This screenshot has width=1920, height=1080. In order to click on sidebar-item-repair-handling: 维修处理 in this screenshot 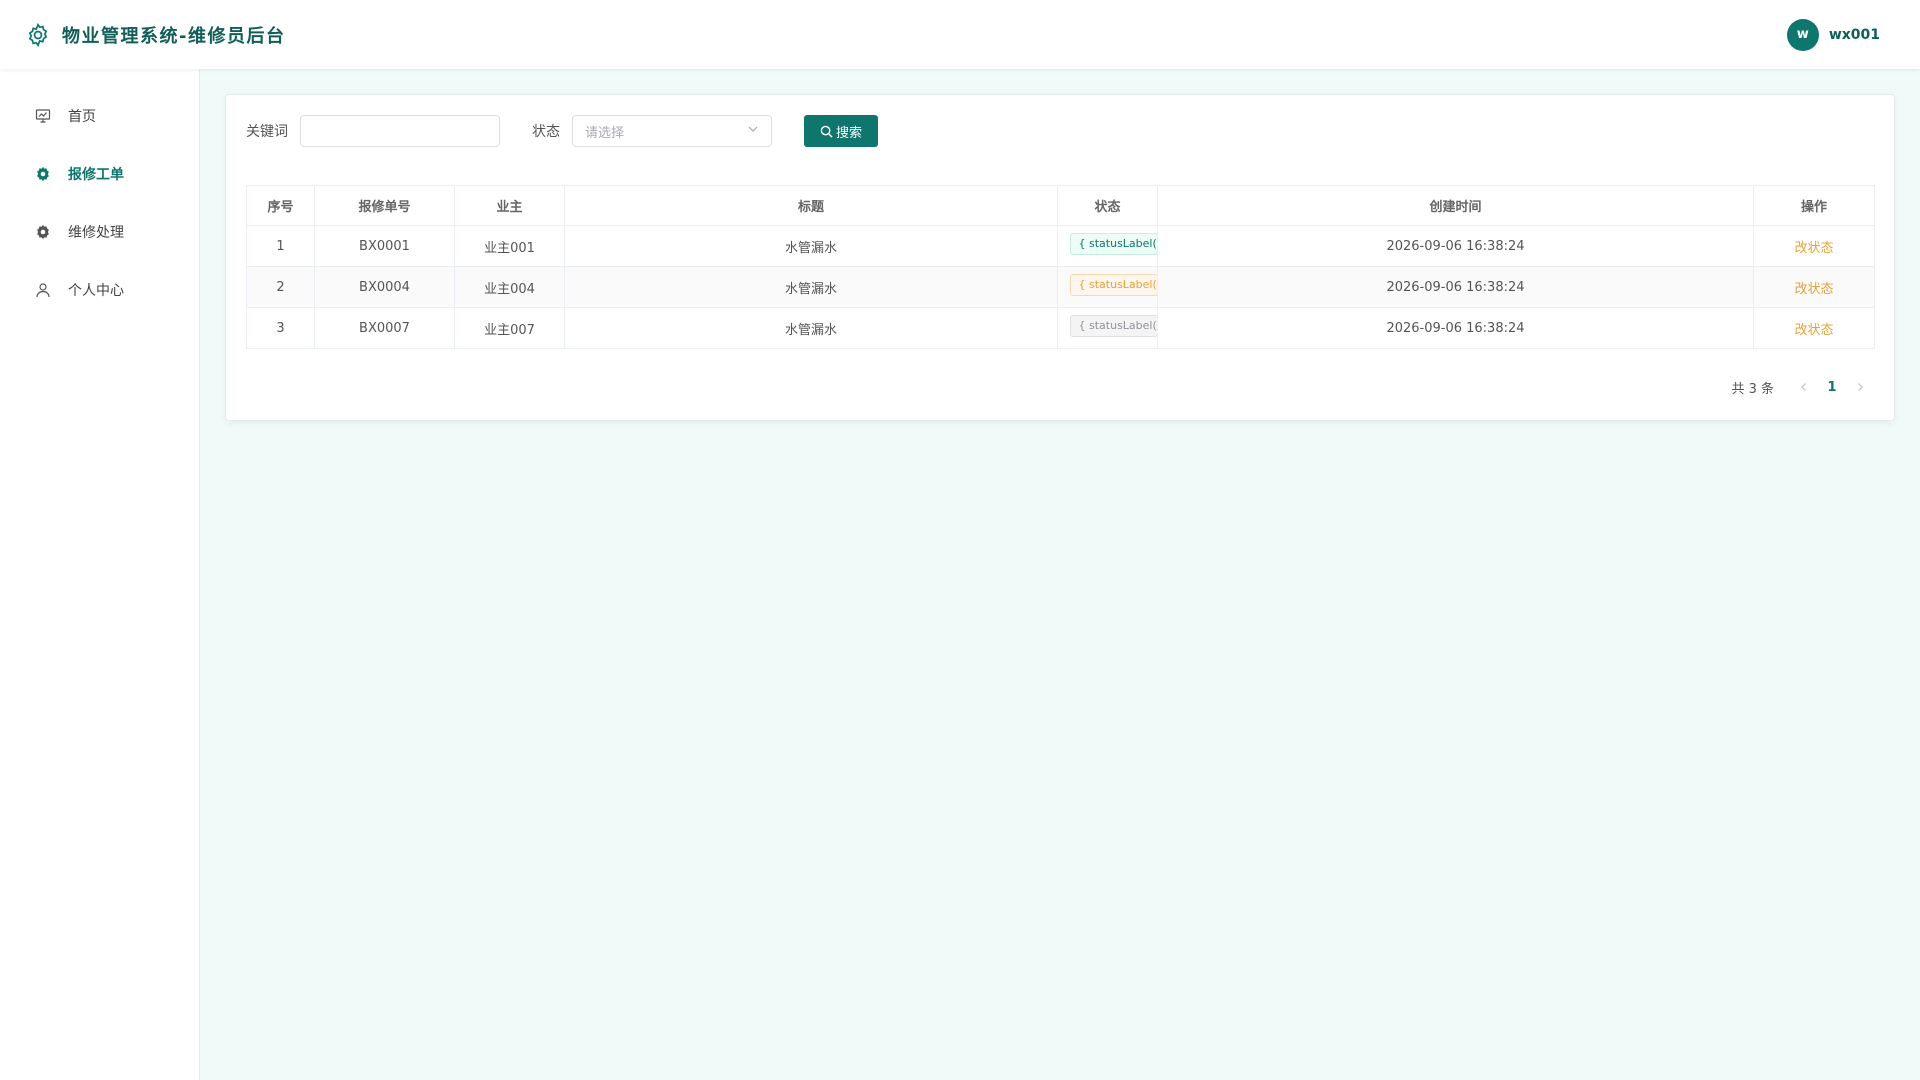, I will do `click(99, 232)`.